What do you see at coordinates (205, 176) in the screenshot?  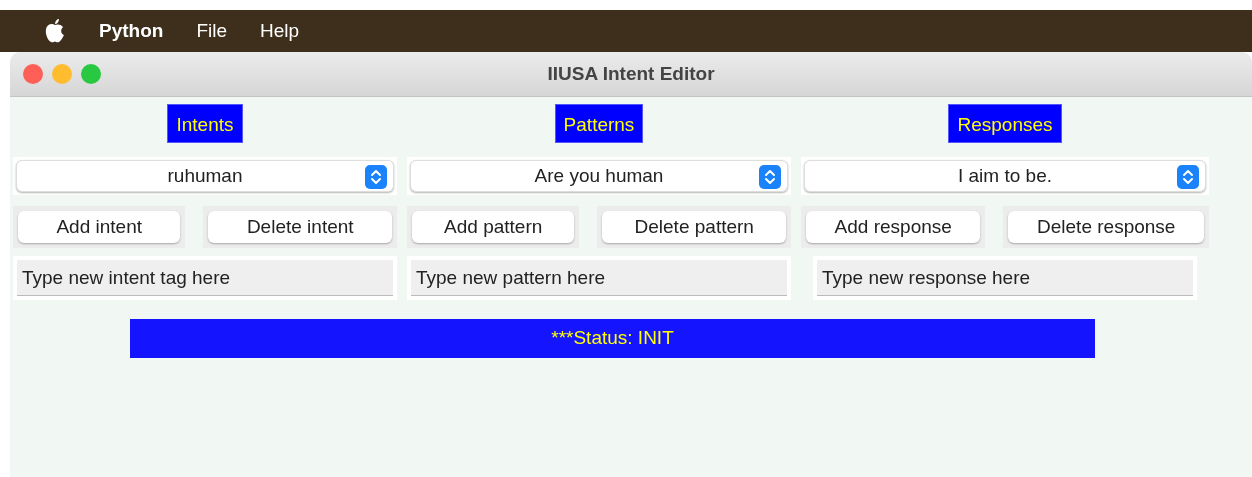 I see `dropdown: ruhuman` at bounding box center [205, 176].